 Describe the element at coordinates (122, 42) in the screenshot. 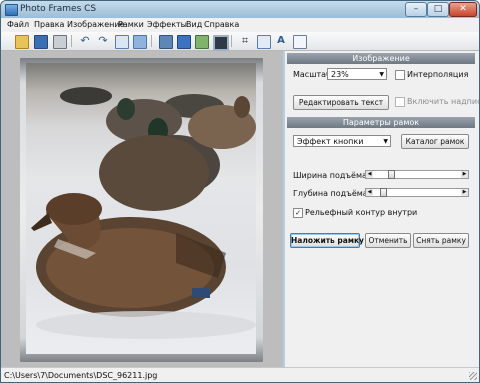

I see `copy-icon` at that location.